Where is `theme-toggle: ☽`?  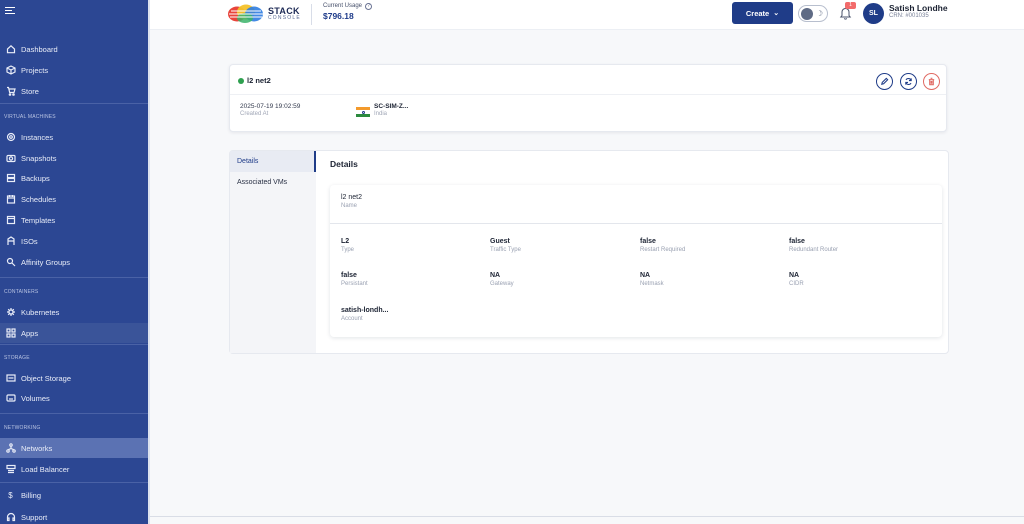
theme-toggle: ☽ is located at coordinates (813, 13).